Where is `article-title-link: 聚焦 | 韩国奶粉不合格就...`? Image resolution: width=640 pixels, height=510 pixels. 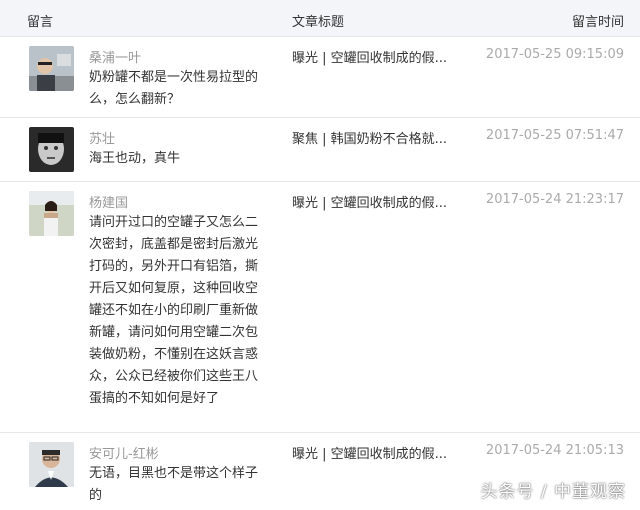
article-title-link: 聚焦 | 韩国奶粉不合格就... is located at coordinates (369, 137).